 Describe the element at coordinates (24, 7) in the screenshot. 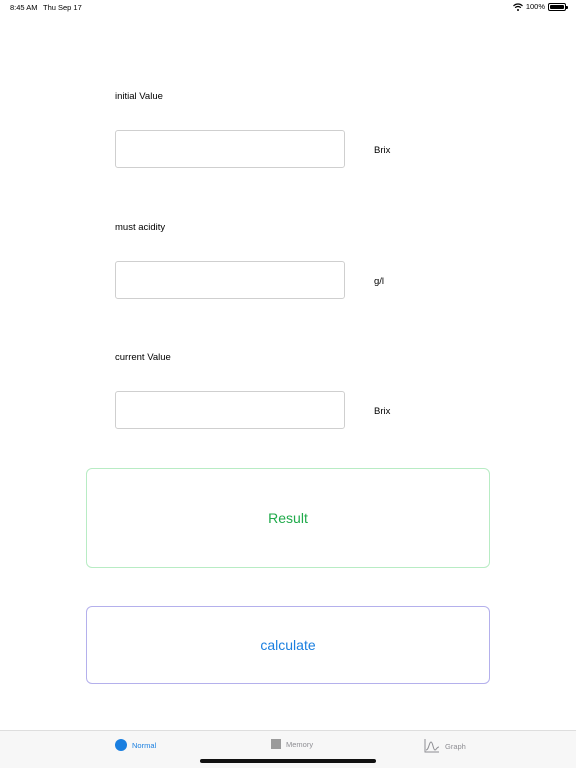

I see `status-time: 8:45 AM` at that location.